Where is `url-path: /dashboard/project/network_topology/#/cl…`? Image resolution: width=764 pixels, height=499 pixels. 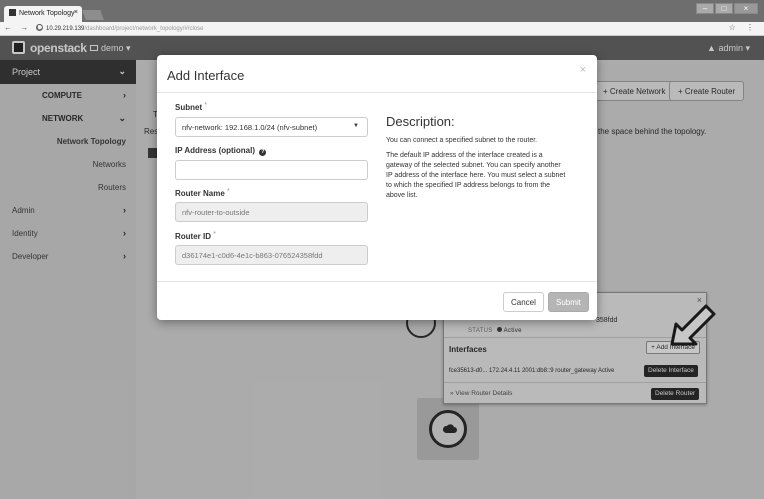
url-path: /dashboard/project/network_topology/#/cl… is located at coordinates (144, 29).